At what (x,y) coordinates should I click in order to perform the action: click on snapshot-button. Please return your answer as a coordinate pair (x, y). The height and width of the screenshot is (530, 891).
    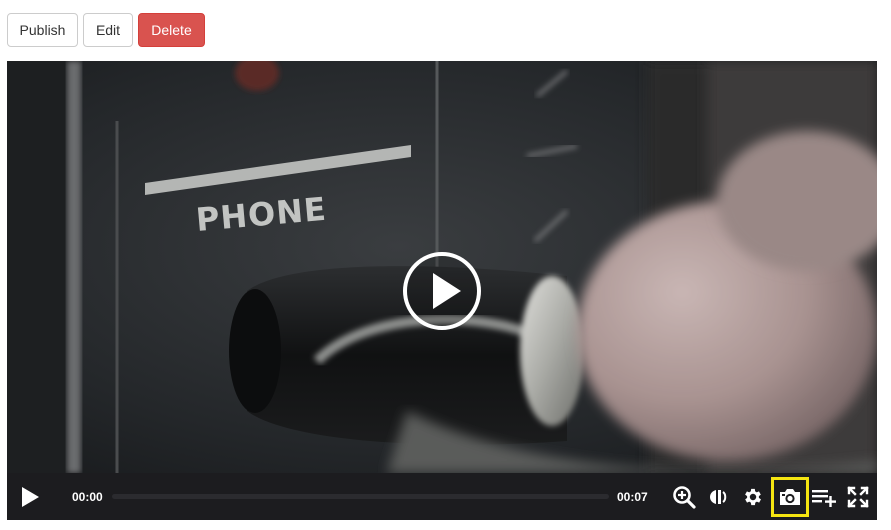
    Looking at the image, I should click on (790, 497).